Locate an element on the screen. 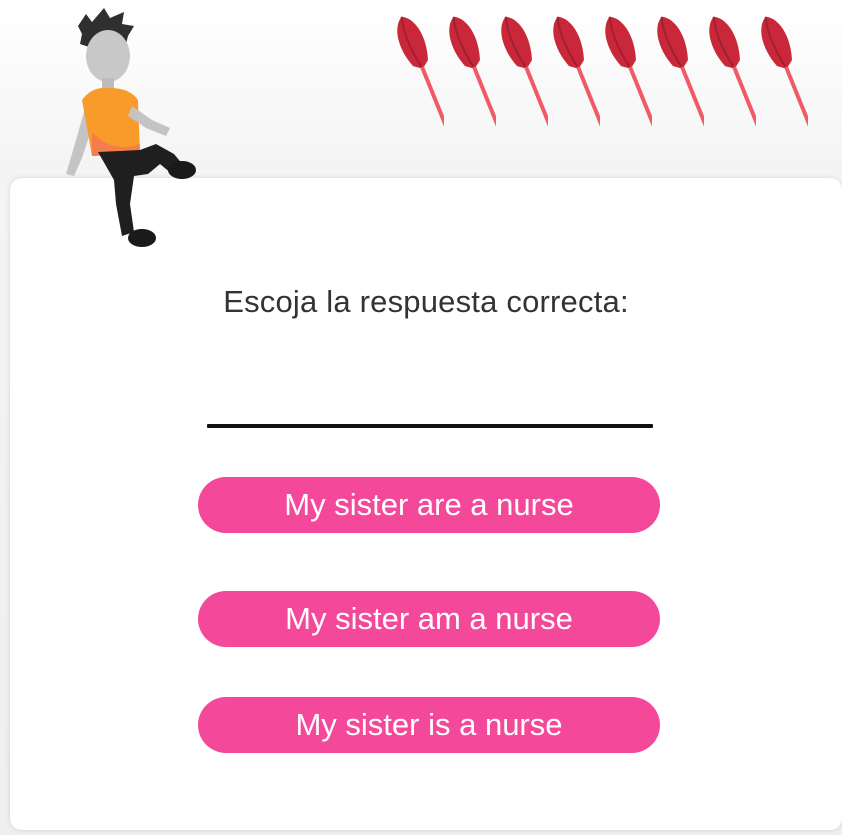  darts-lives-indicator is located at coordinates (608, 99).